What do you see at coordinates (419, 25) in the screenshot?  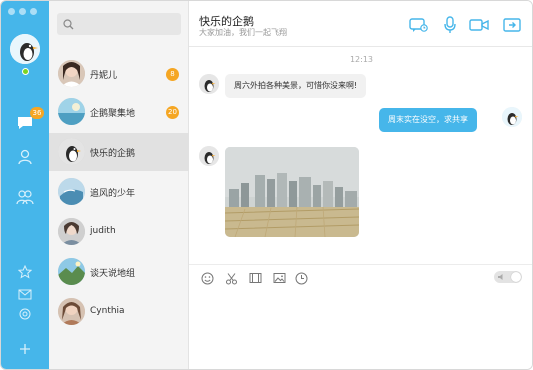 I see `video-chat-icon` at bounding box center [419, 25].